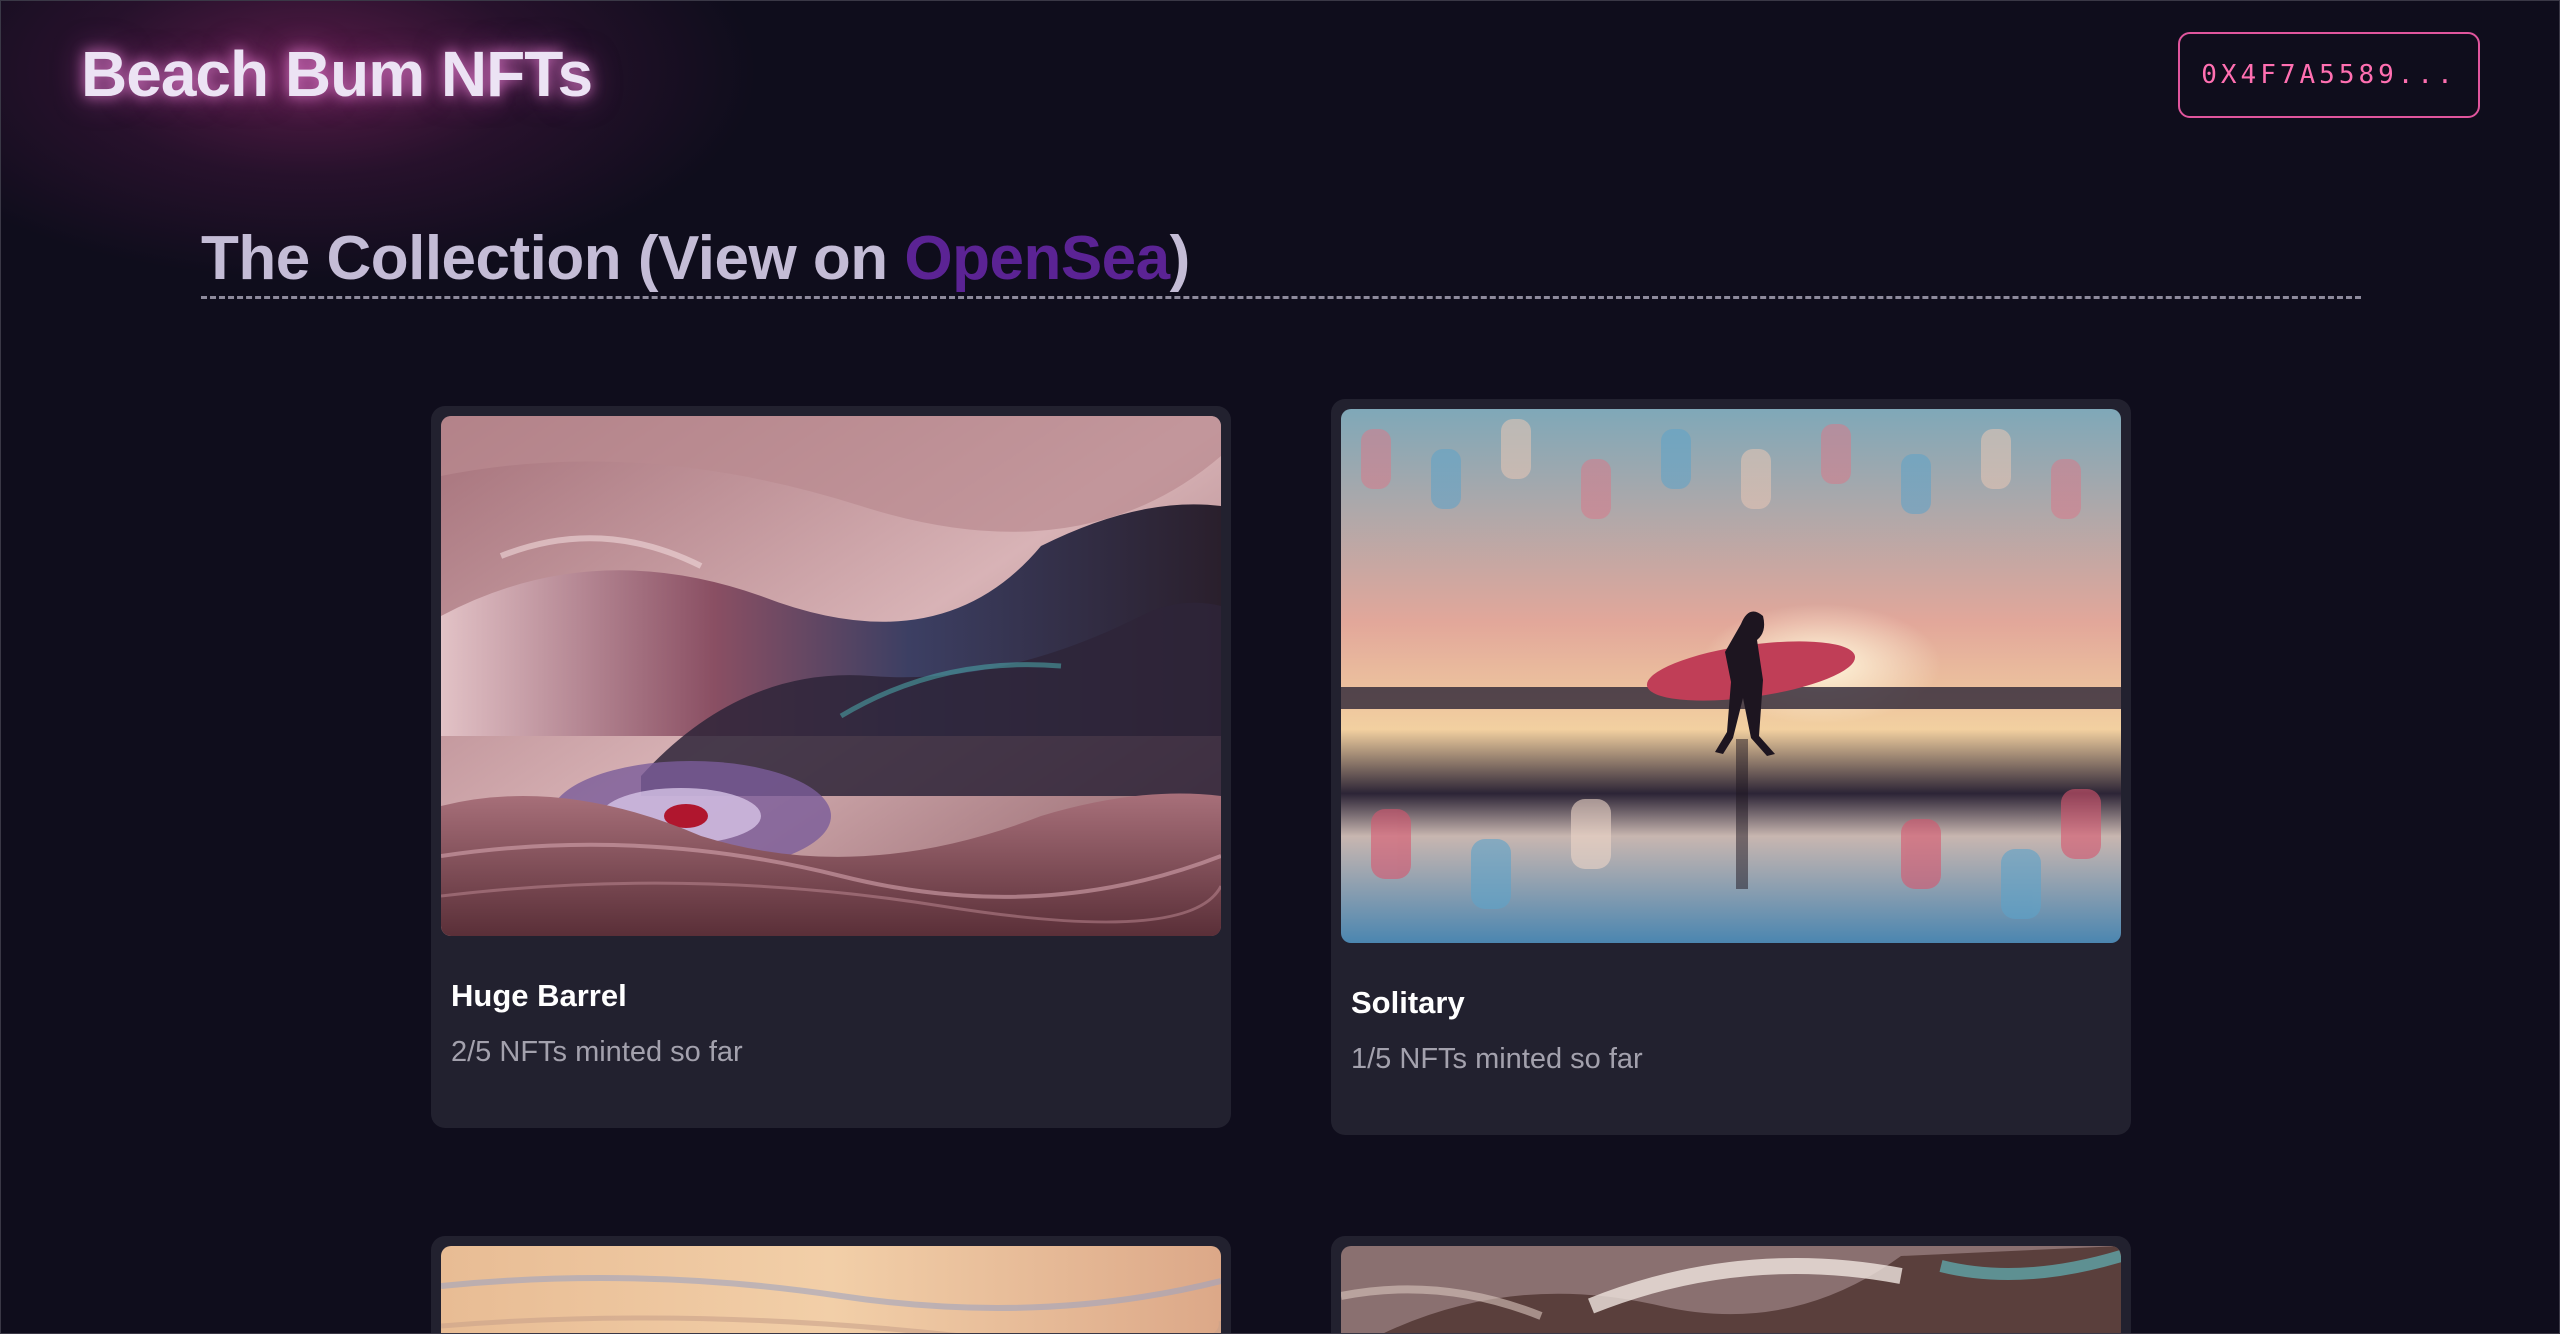  Describe the element at coordinates (1731, 676) in the screenshot. I see `nft-image-surfer` at that location.